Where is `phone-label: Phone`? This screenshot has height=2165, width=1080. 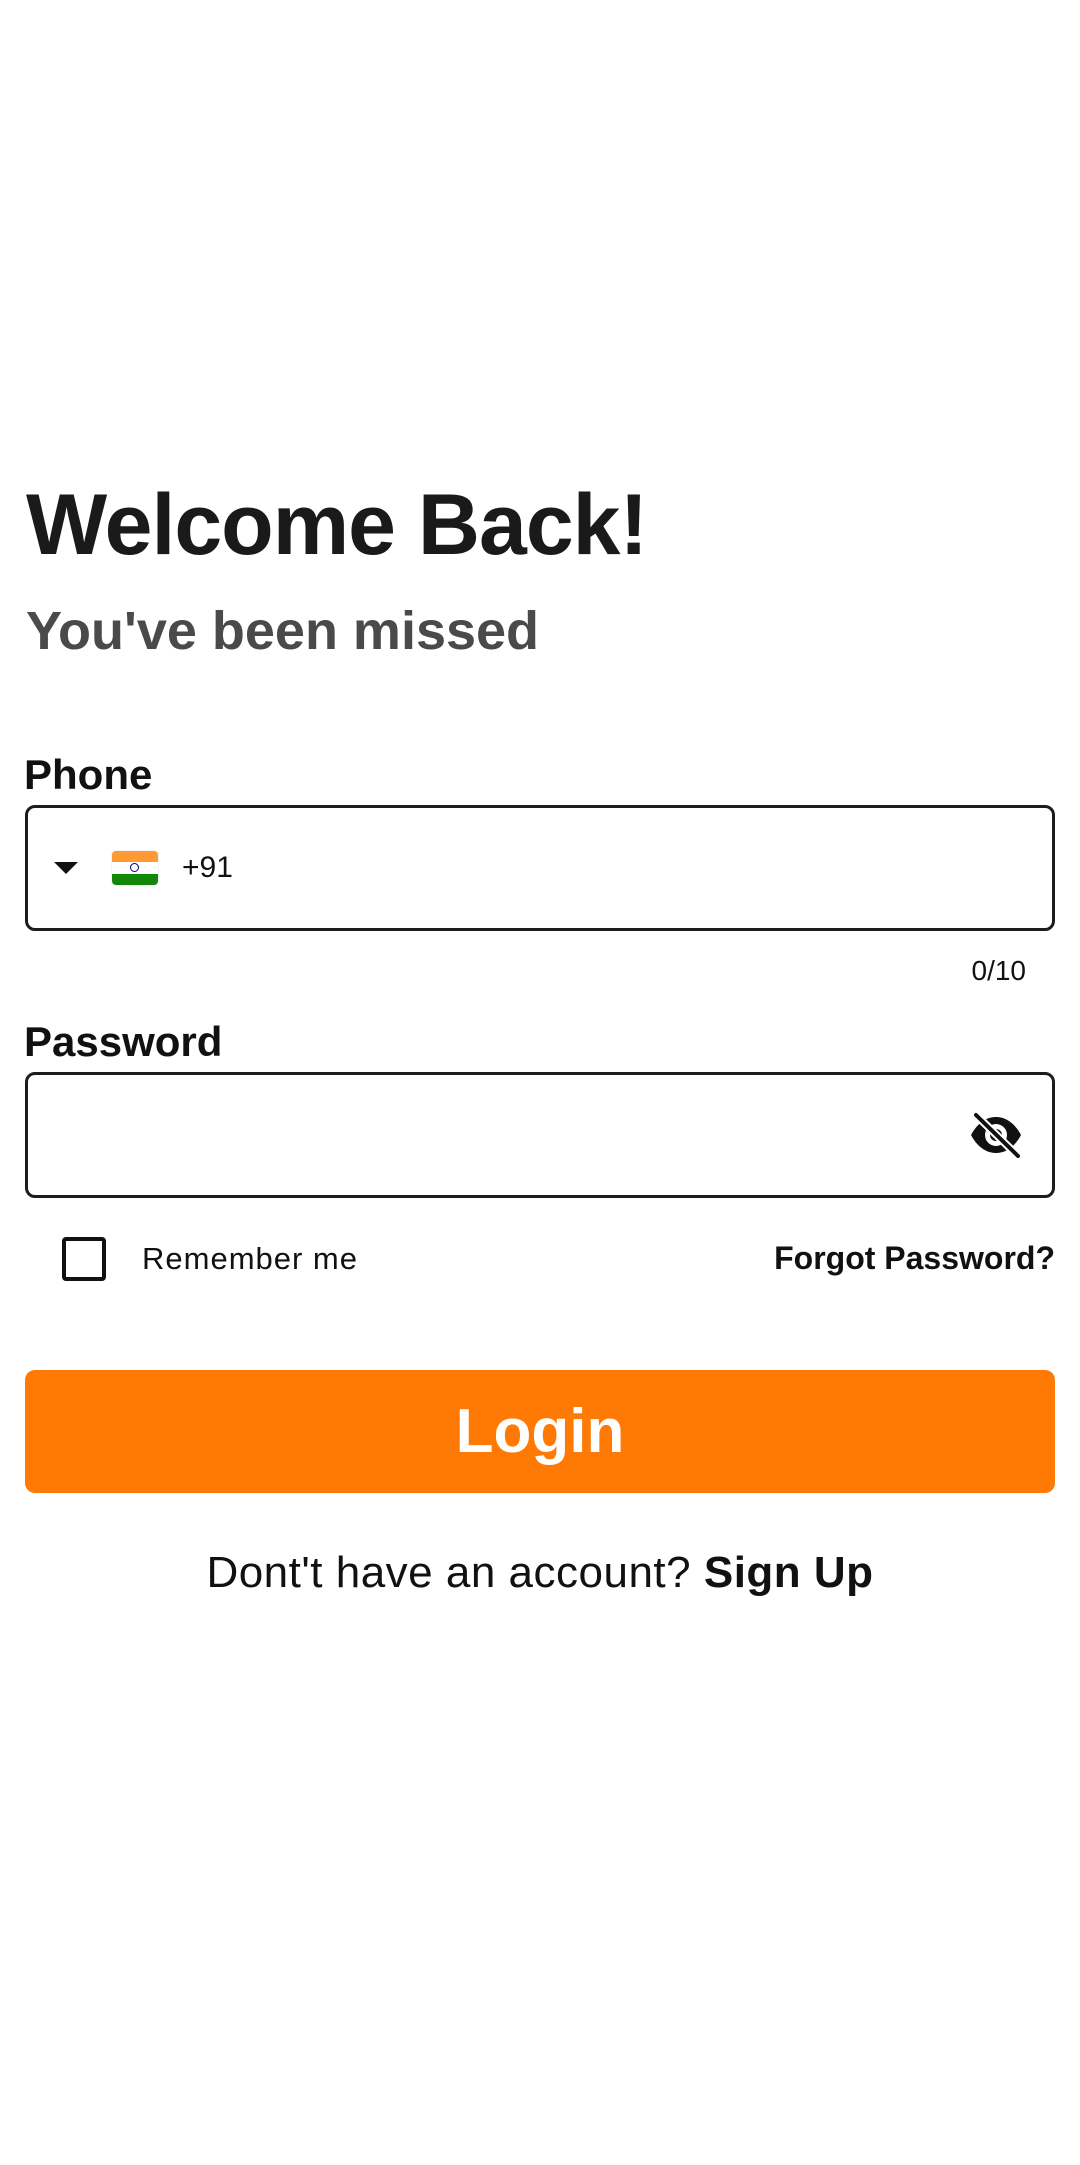 phone-label: Phone is located at coordinates (88, 774).